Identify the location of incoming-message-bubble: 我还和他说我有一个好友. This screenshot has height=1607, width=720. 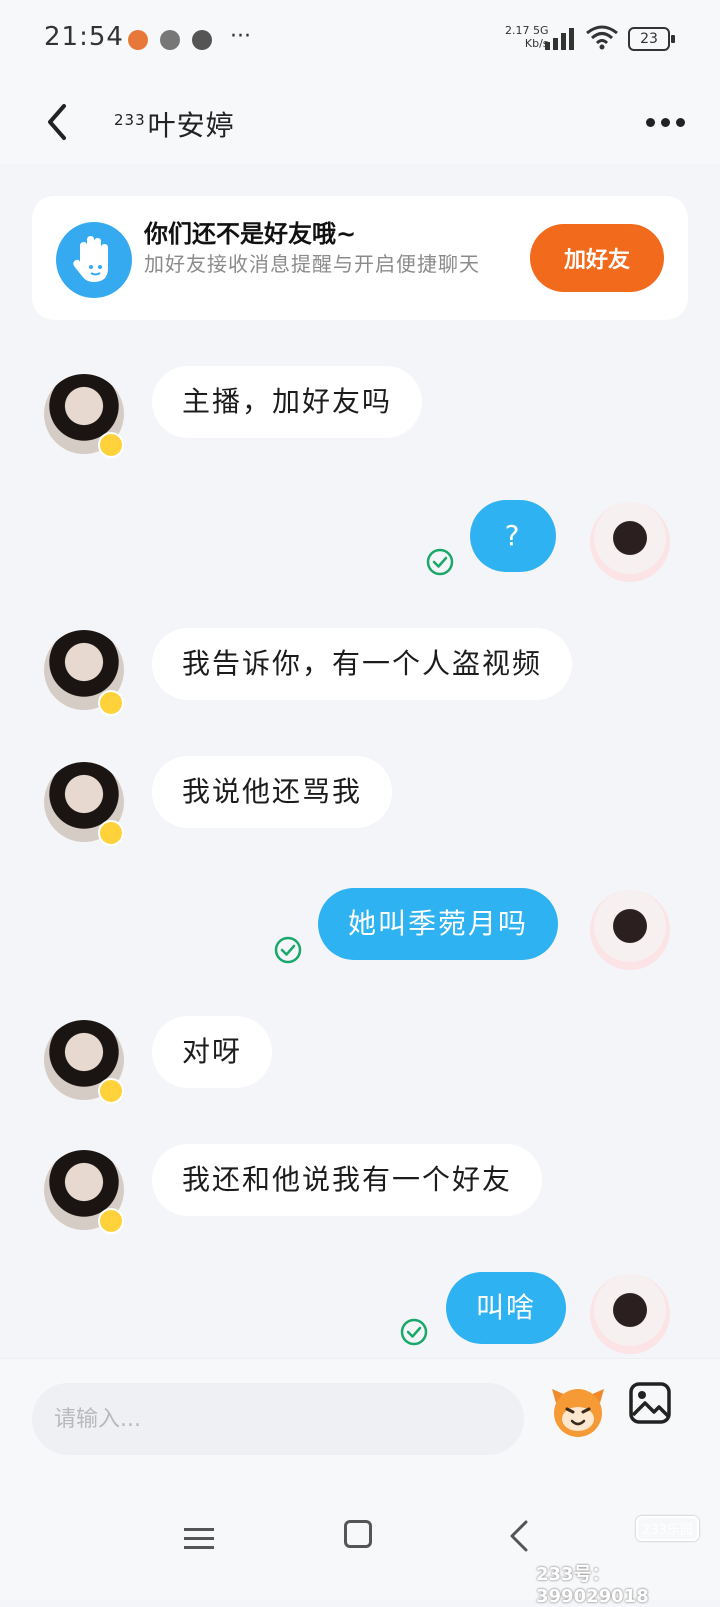
(347, 1180).